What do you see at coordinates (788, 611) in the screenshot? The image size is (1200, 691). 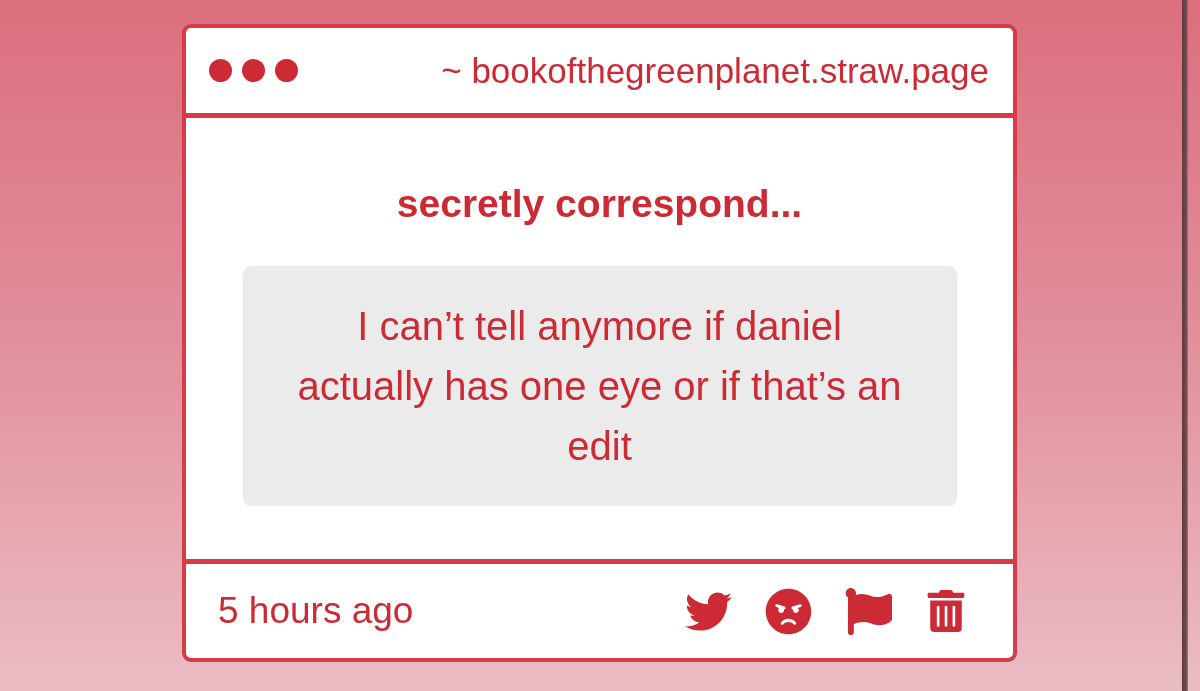 I see `angry-face-icon` at bounding box center [788, 611].